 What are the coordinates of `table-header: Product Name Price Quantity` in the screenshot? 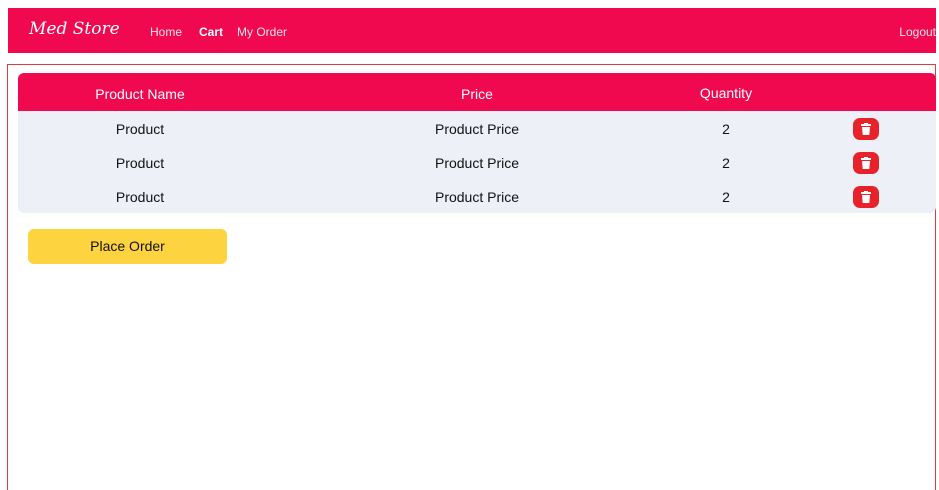 It's located at (477, 92).